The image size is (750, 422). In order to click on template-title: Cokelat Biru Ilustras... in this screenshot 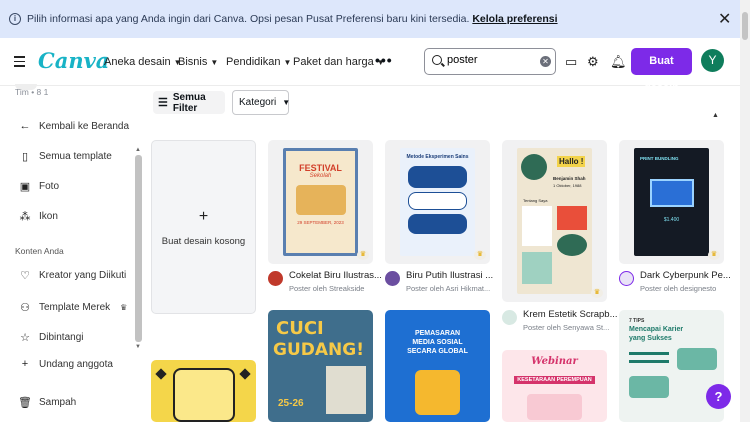, I will do `click(335, 275)`.